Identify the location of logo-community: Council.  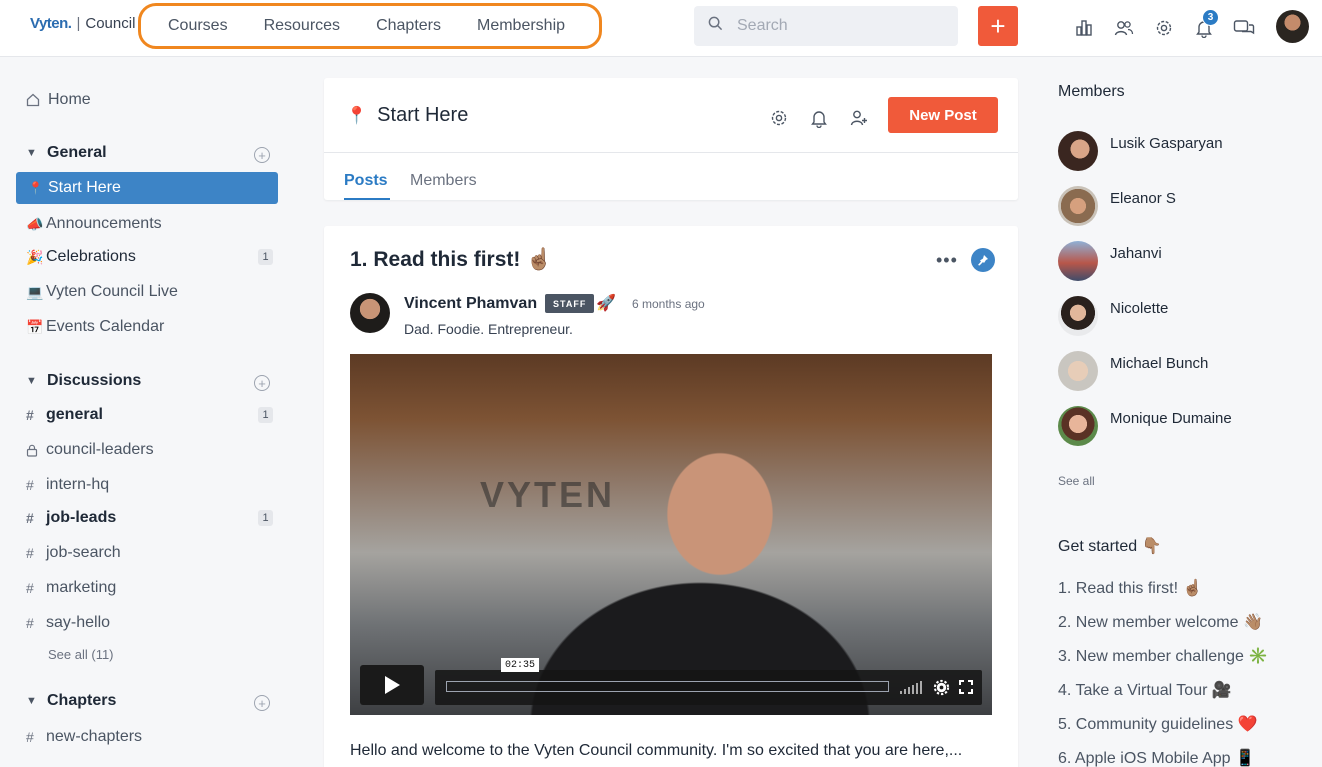
(110, 23).